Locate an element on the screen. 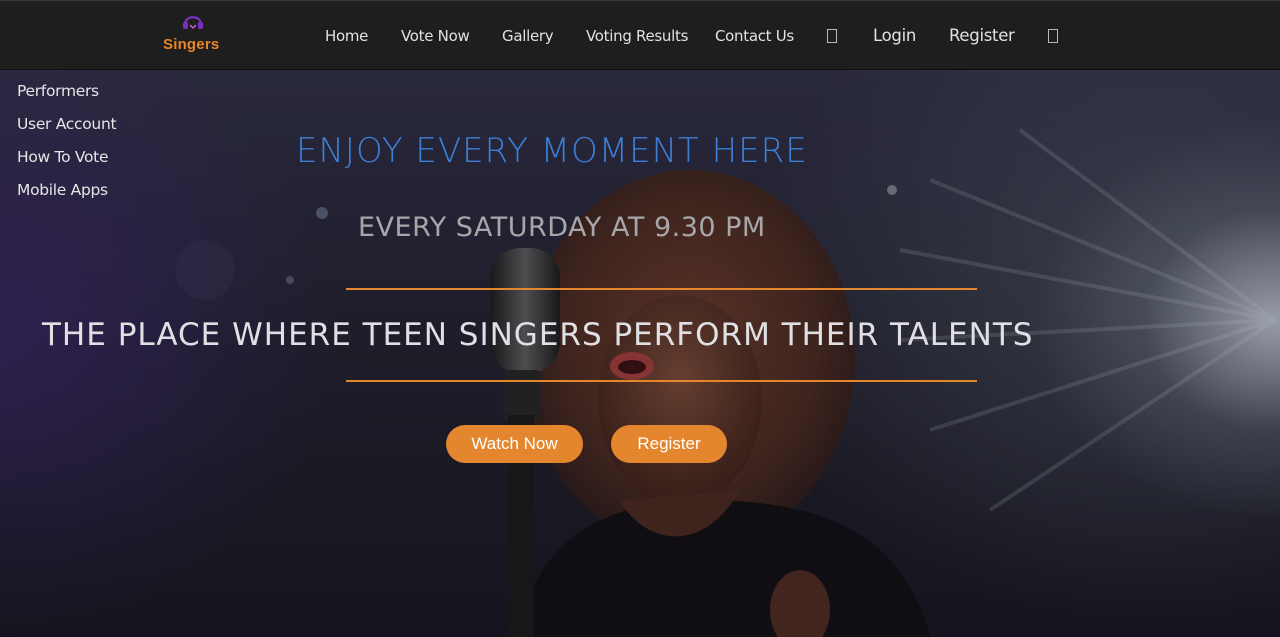 The height and width of the screenshot is (637, 1280). side-item-how-to-vote: How To Vote is located at coordinates (66, 162).